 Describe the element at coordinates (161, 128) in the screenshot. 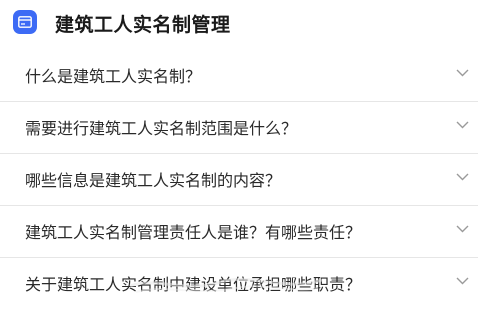

I see `faq-question: 需要进行建筑工人实名制范围是什么？` at that location.